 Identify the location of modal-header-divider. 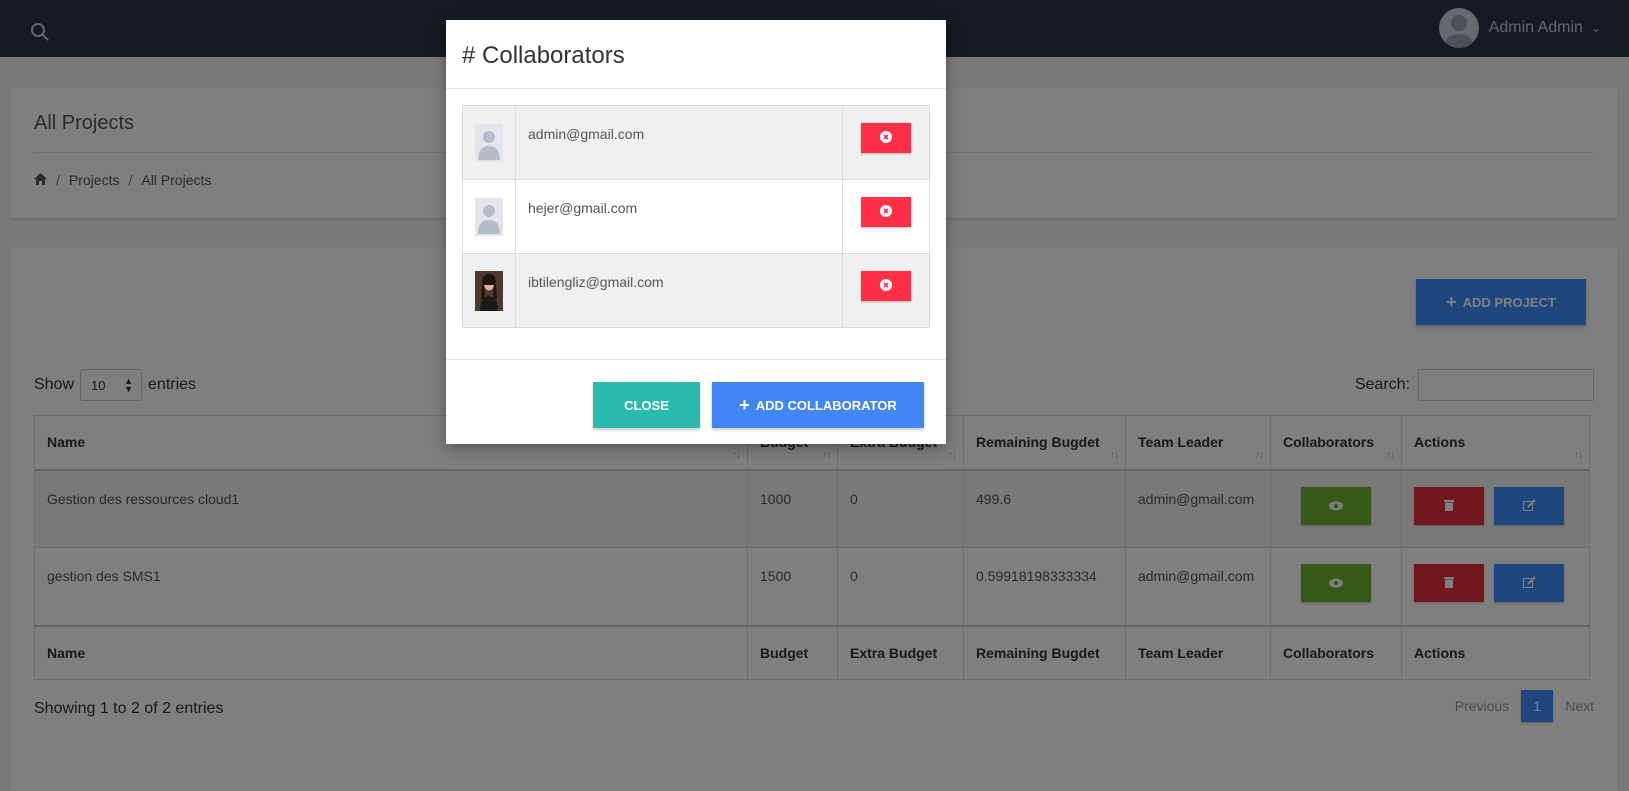
(696, 88).